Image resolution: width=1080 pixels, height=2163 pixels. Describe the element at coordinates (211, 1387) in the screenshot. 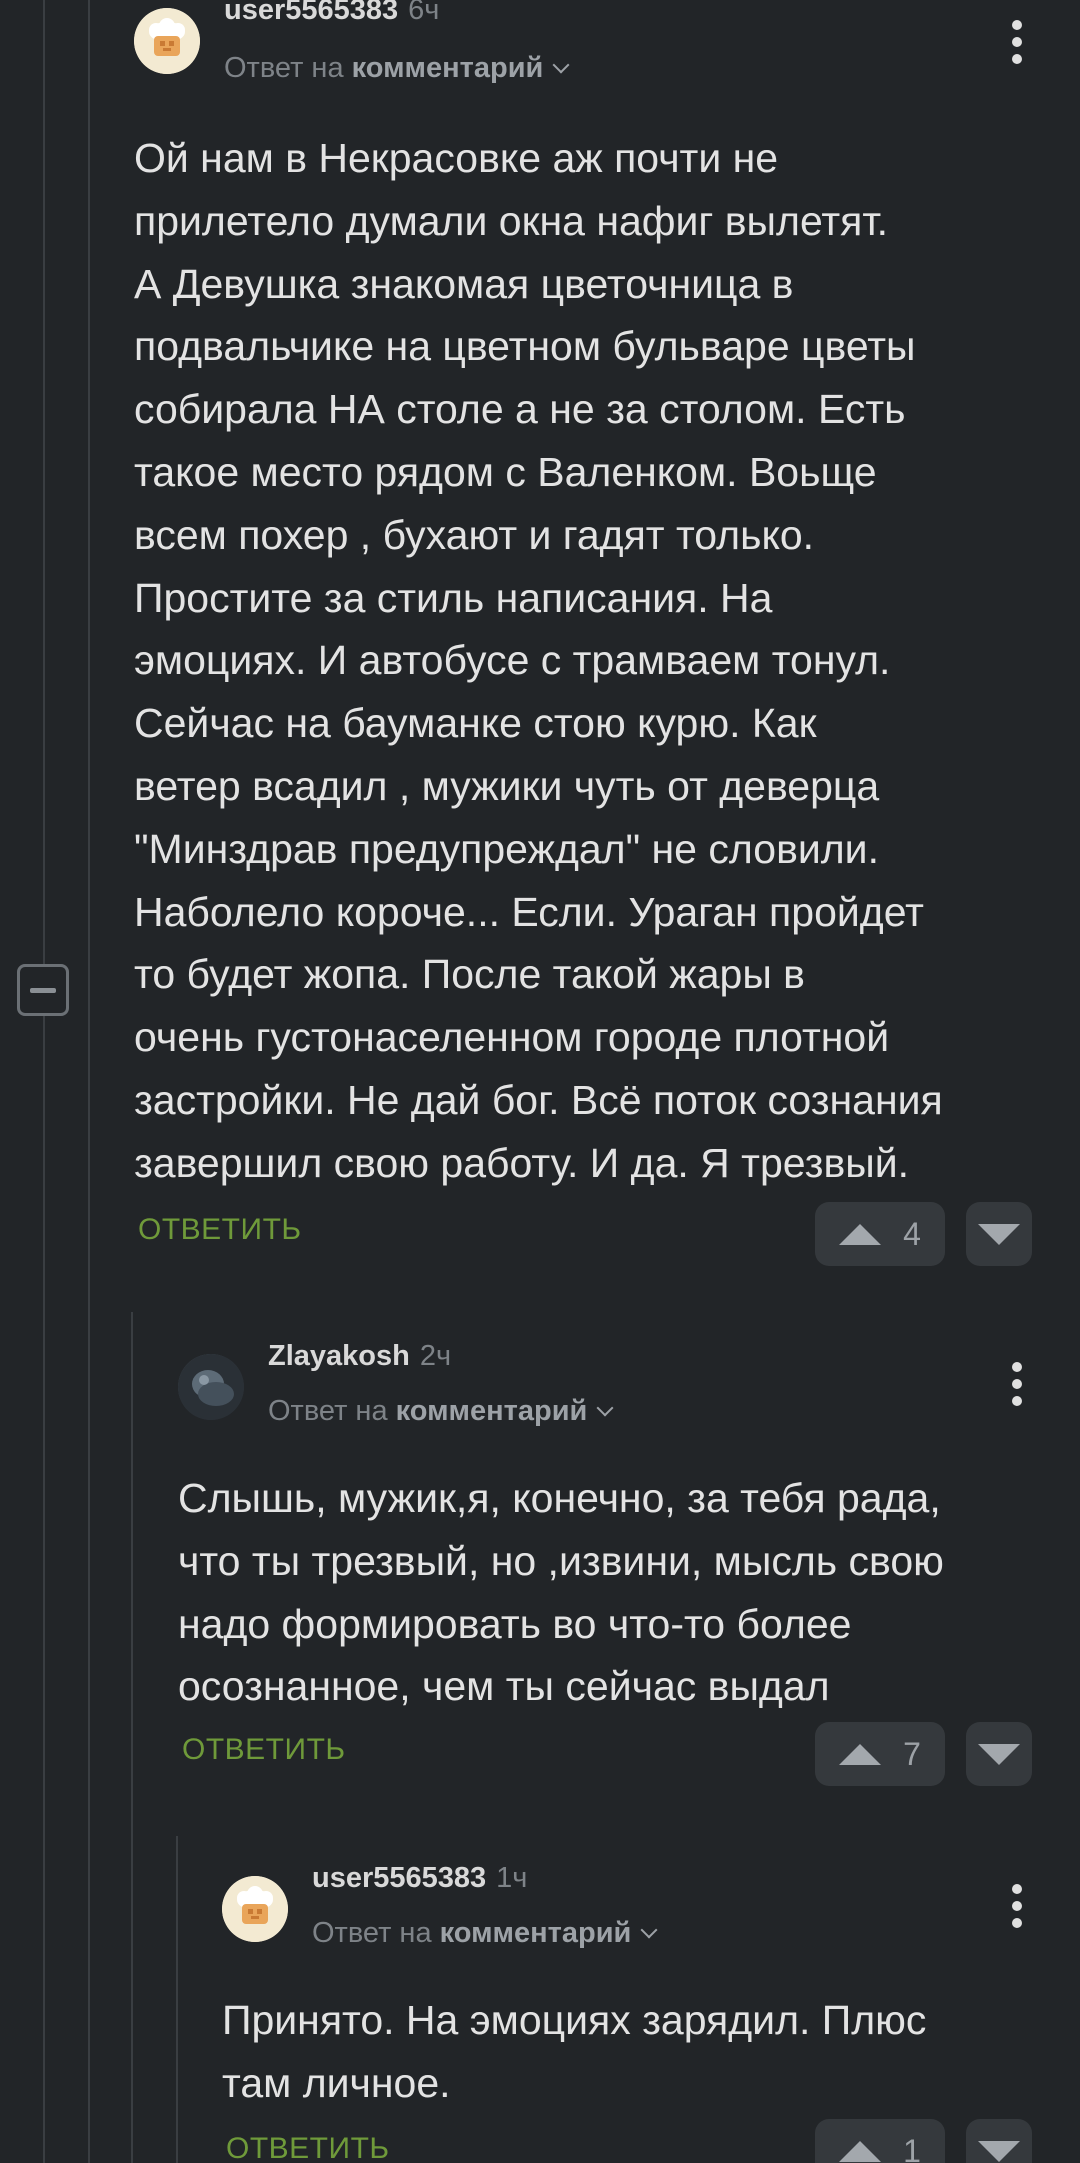

I see `dark-avatar` at that location.